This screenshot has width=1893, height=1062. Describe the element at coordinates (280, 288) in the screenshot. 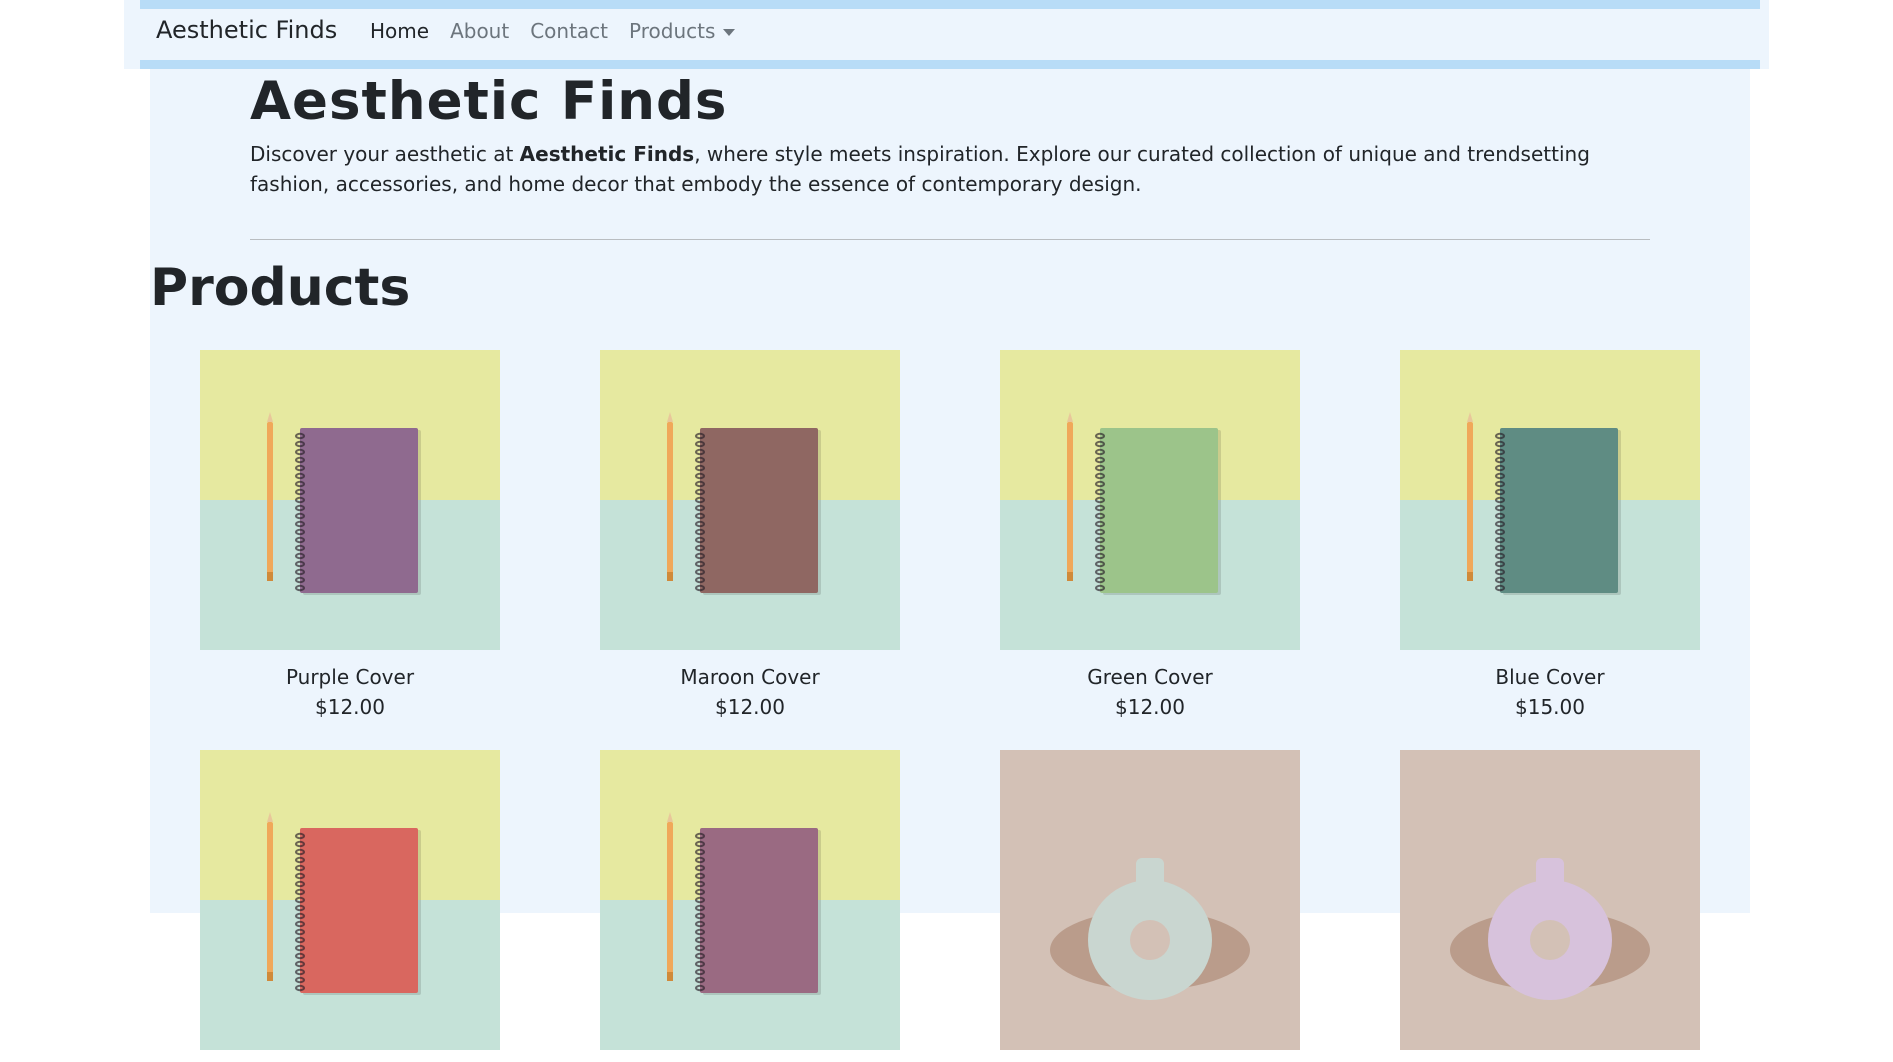

I see `products-heading: Products` at that location.